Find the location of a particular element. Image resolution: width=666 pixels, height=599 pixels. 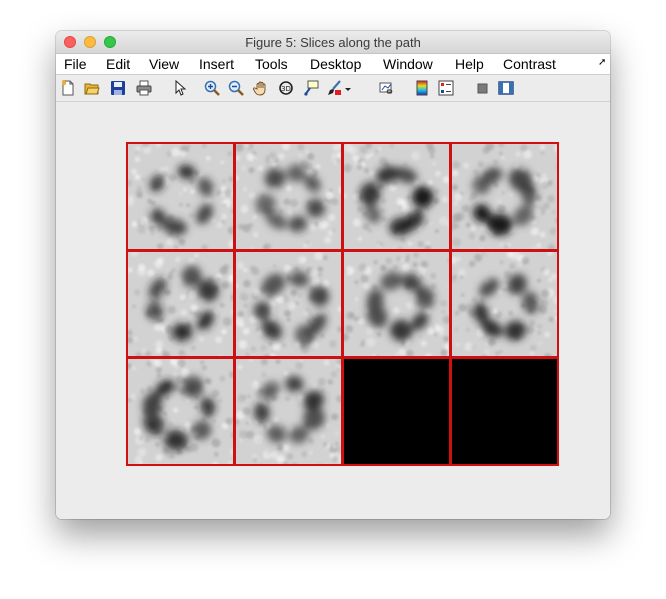

print-icon is located at coordinates (144, 88).